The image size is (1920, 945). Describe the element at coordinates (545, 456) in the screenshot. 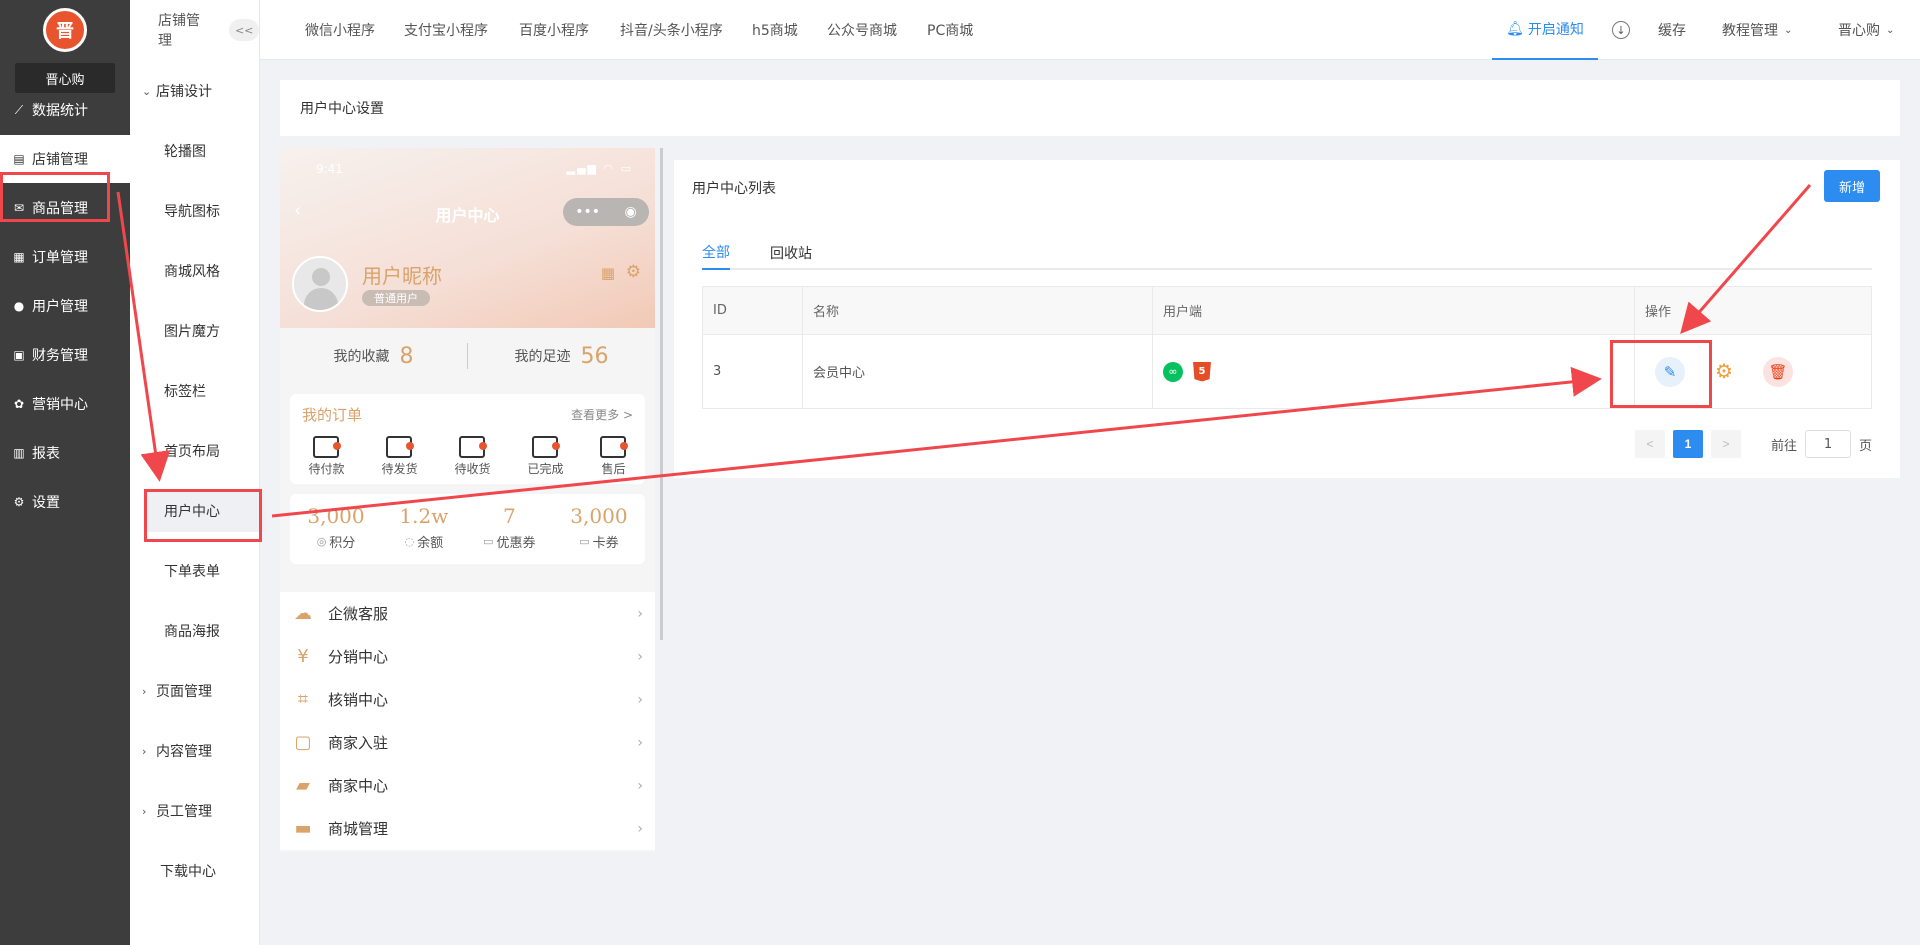

I see `order-status-3: 已完成` at that location.